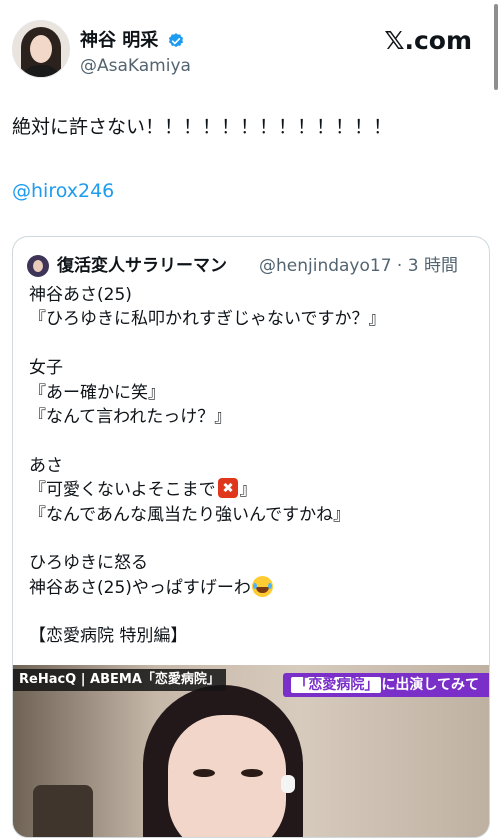 The image size is (500, 838). I want to click on author-name-block: 神谷 明采 @AsaKamiya, so click(135, 53).